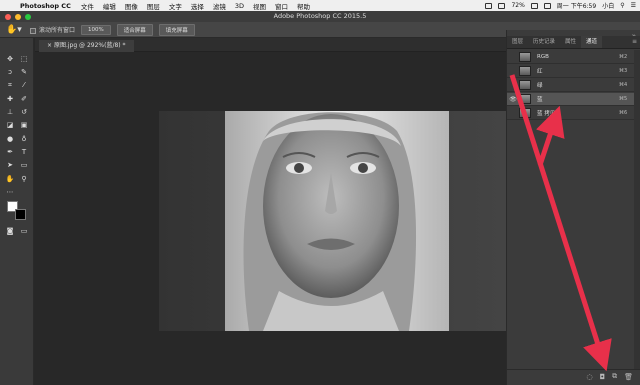 This screenshot has width=640, height=385. I want to click on hand-tool-icon: ✋, so click(10, 179).